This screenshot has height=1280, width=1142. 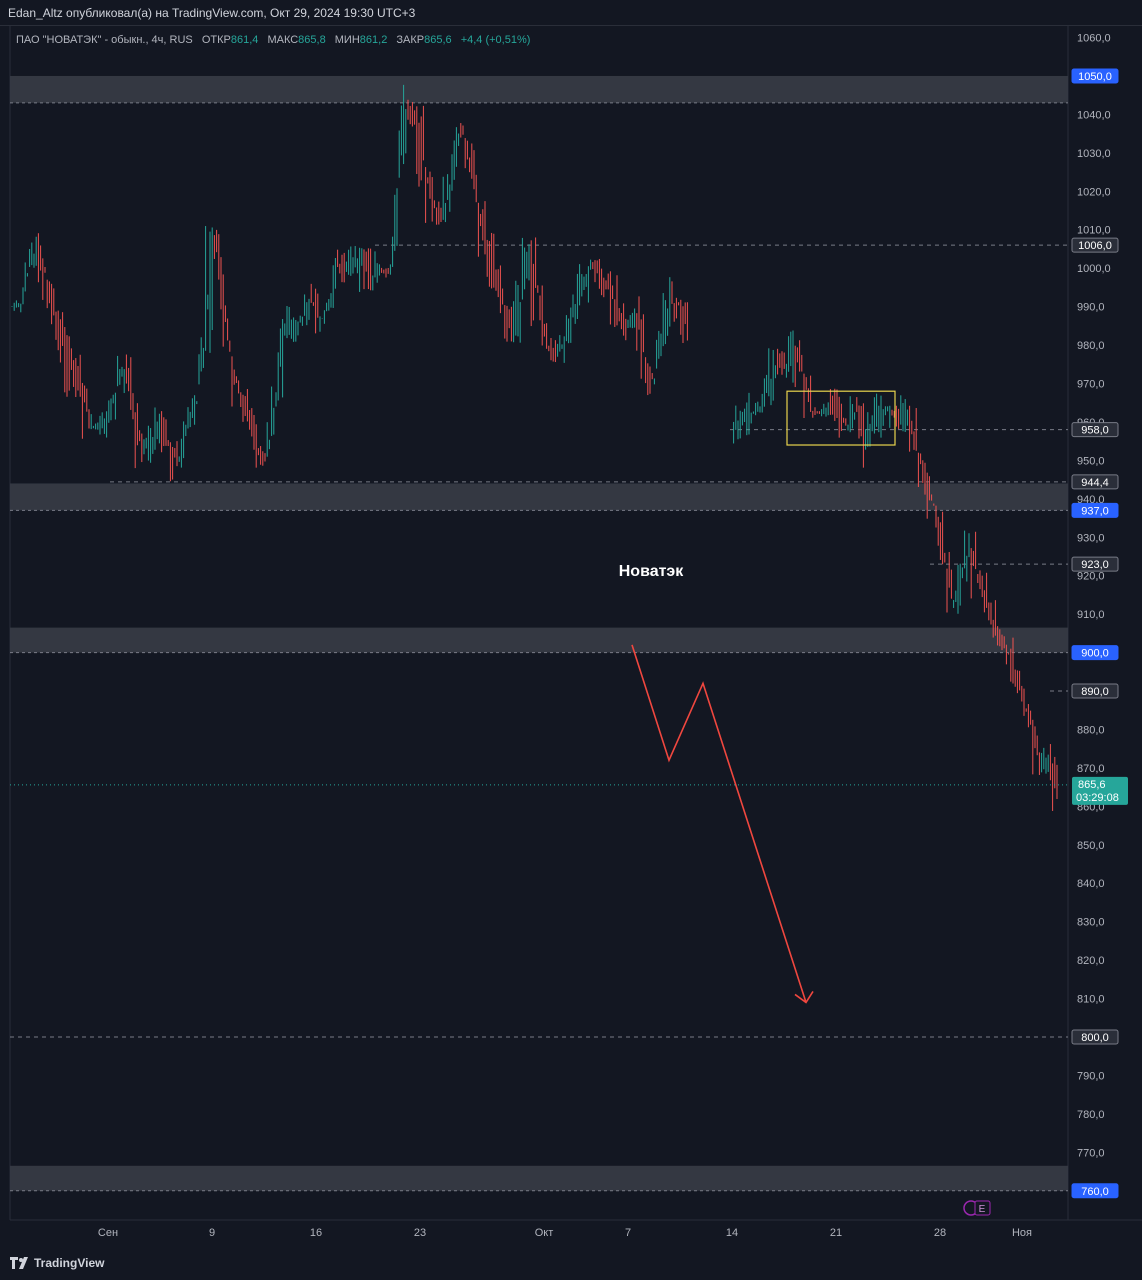 I want to click on price-level-tag-label: 1050,0, so click(x=1095, y=77).